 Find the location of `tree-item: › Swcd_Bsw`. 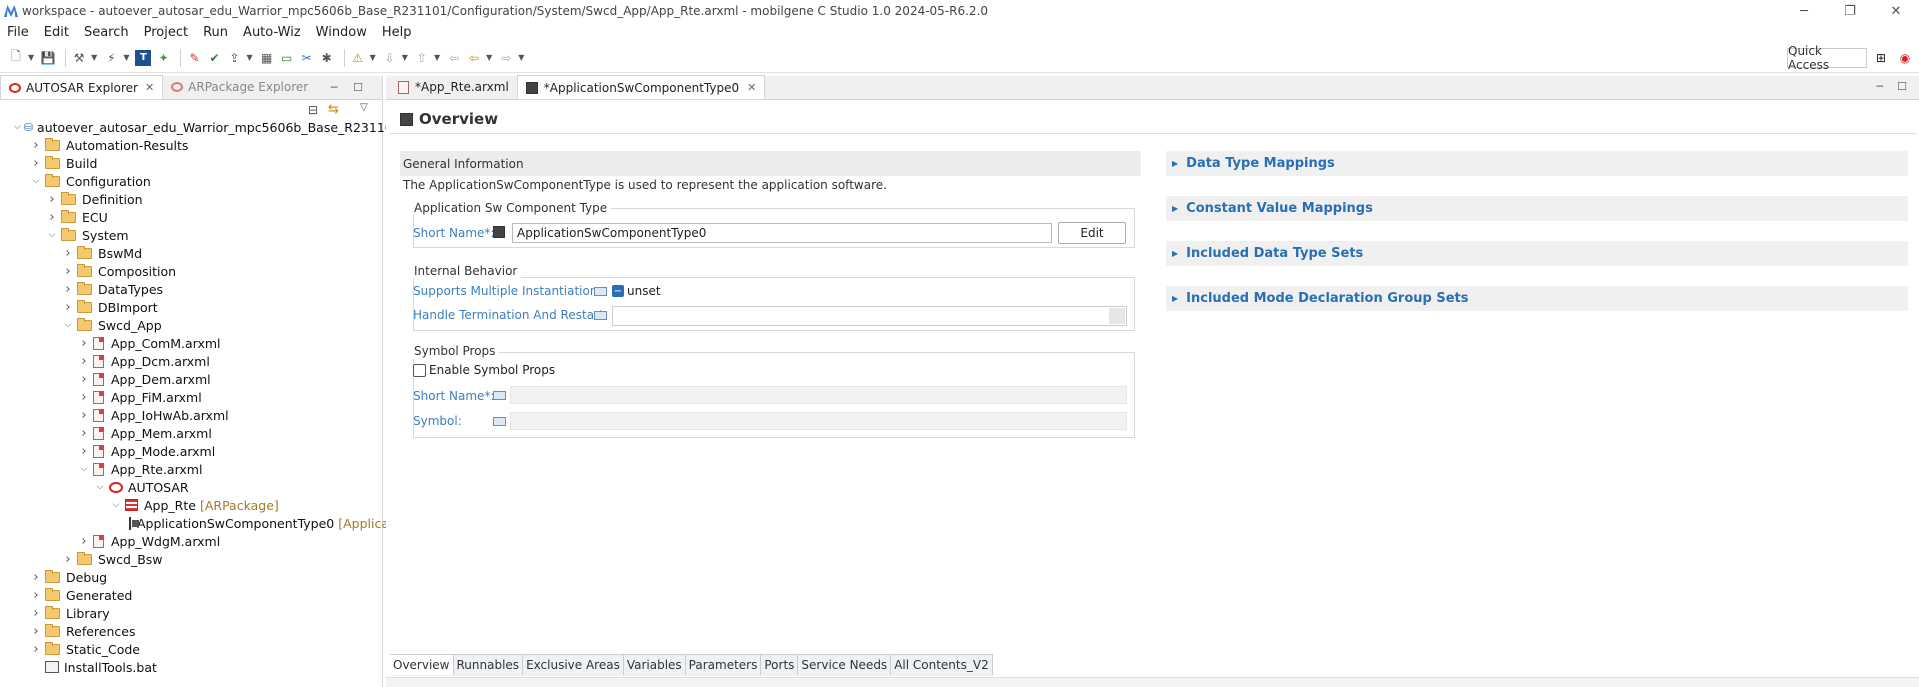

tree-item: › Swcd_Bsw is located at coordinates (191, 559).